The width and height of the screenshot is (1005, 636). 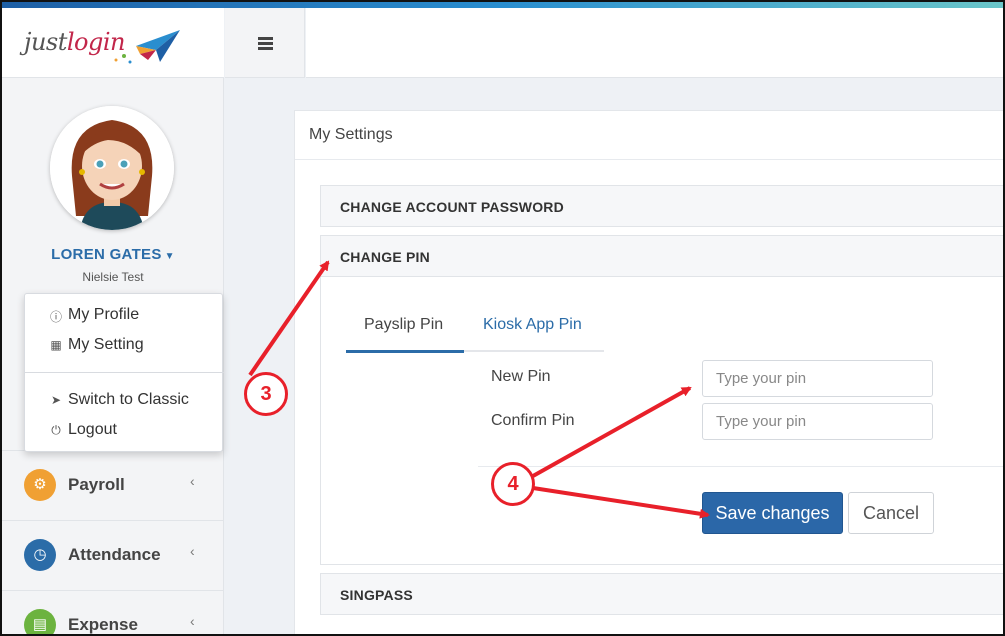 I want to click on user-name-toggle: LOREN GATES ▼, so click(x=113, y=254).